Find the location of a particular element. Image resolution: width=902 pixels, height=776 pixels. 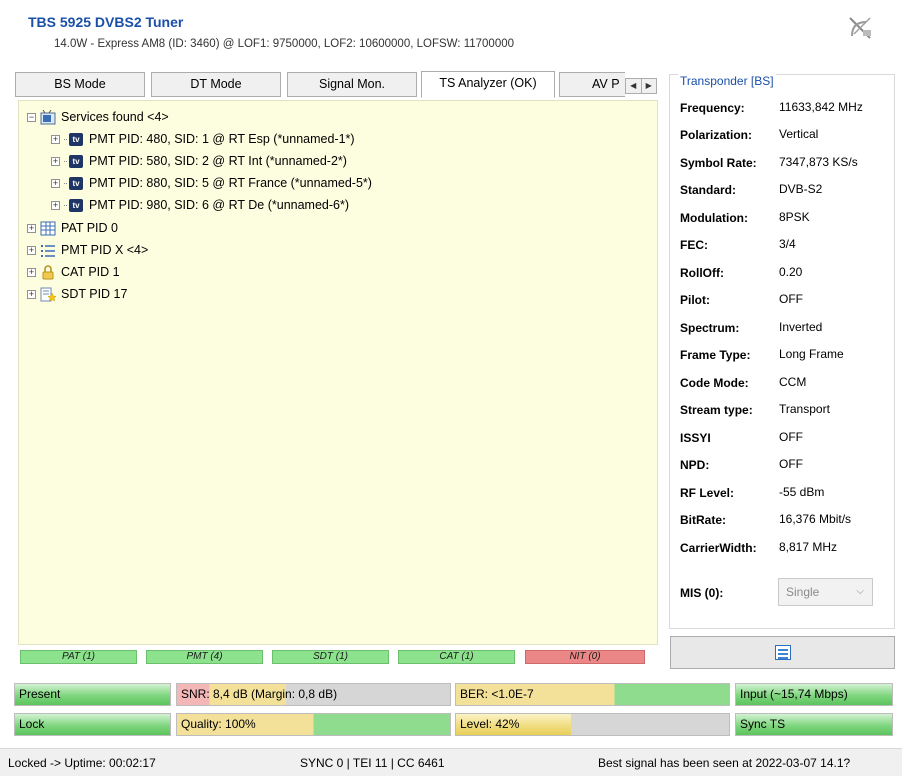

modulation-value: 8PSK is located at coordinates (794, 217).